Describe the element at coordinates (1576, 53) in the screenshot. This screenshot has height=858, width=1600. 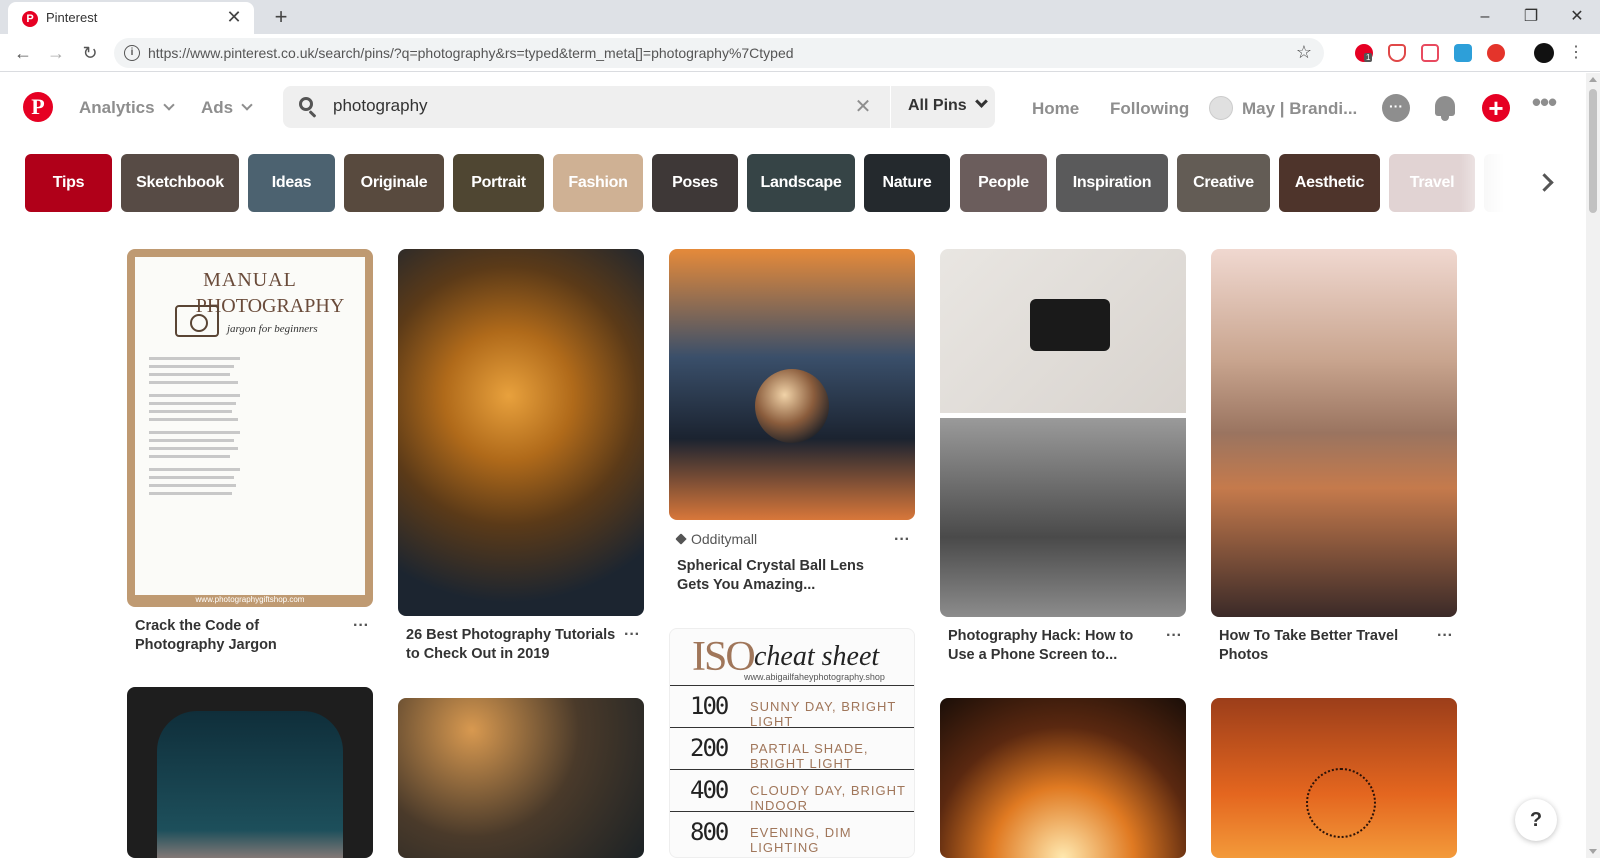
I see `browser-menu-icon: ⋮` at that location.